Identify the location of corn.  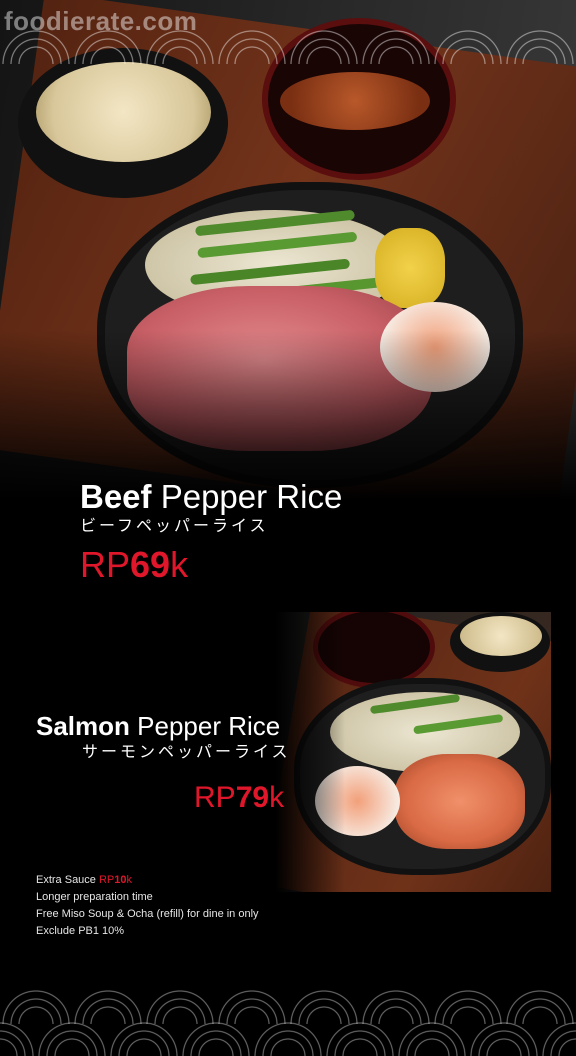
(410, 268).